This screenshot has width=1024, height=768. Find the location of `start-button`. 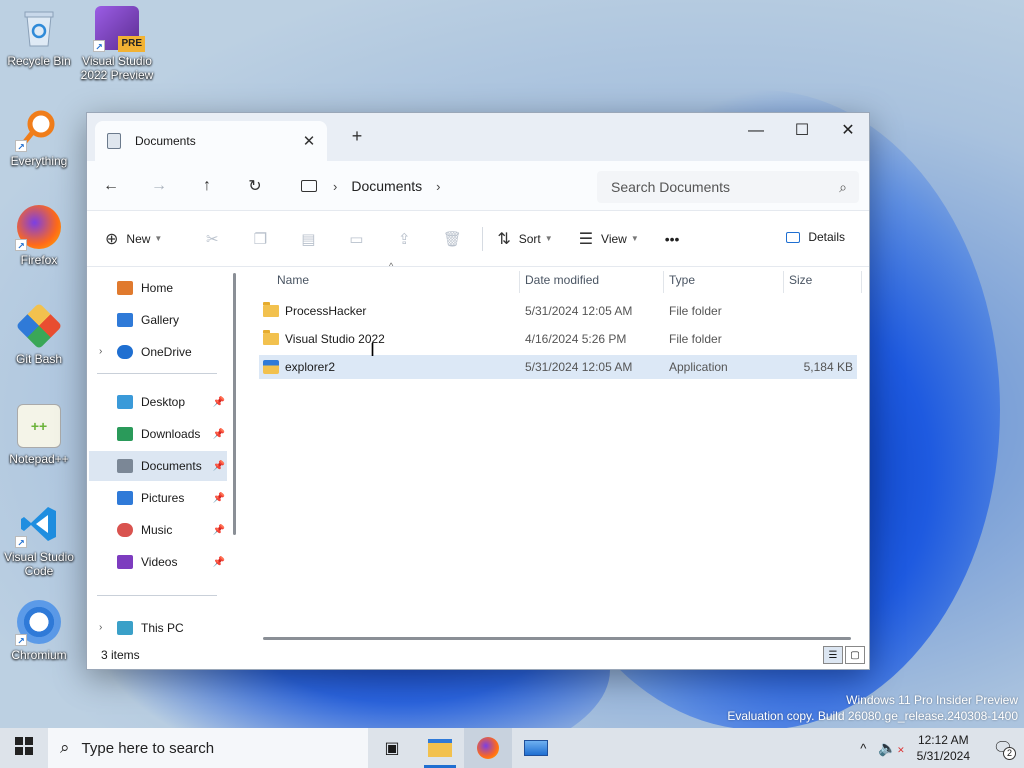

start-button is located at coordinates (24, 748).